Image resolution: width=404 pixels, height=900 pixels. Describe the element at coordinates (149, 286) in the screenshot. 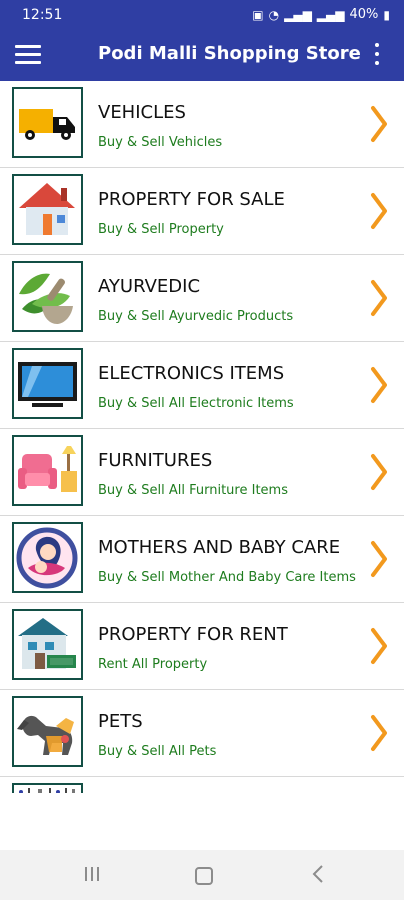

I see `category-title: AYURVEDIC` at that location.